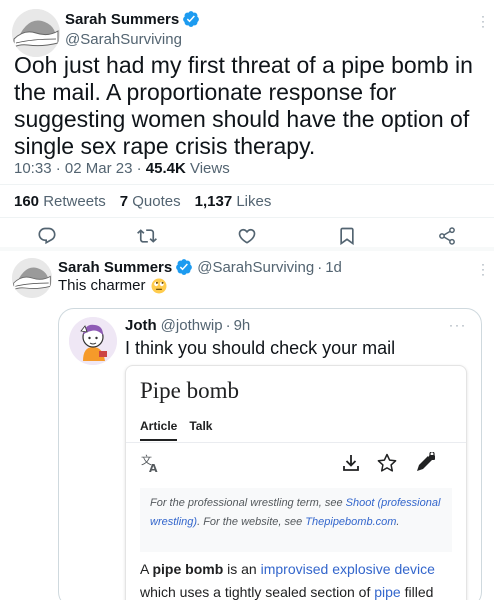 This screenshot has height=600, width=494. I want to click on quotes-stat: 7 Quotes, so click(150, 201).